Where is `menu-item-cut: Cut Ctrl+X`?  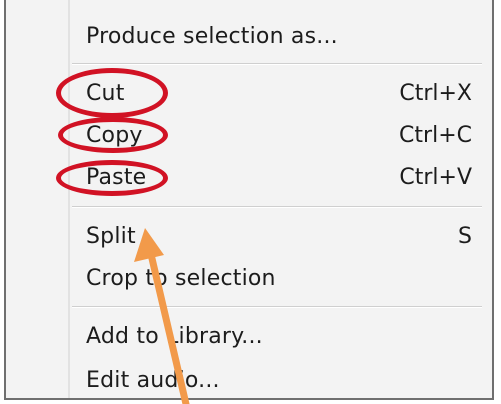
menu-item-cut: Cut Ctrl+X is located at coordinates (249, 93).